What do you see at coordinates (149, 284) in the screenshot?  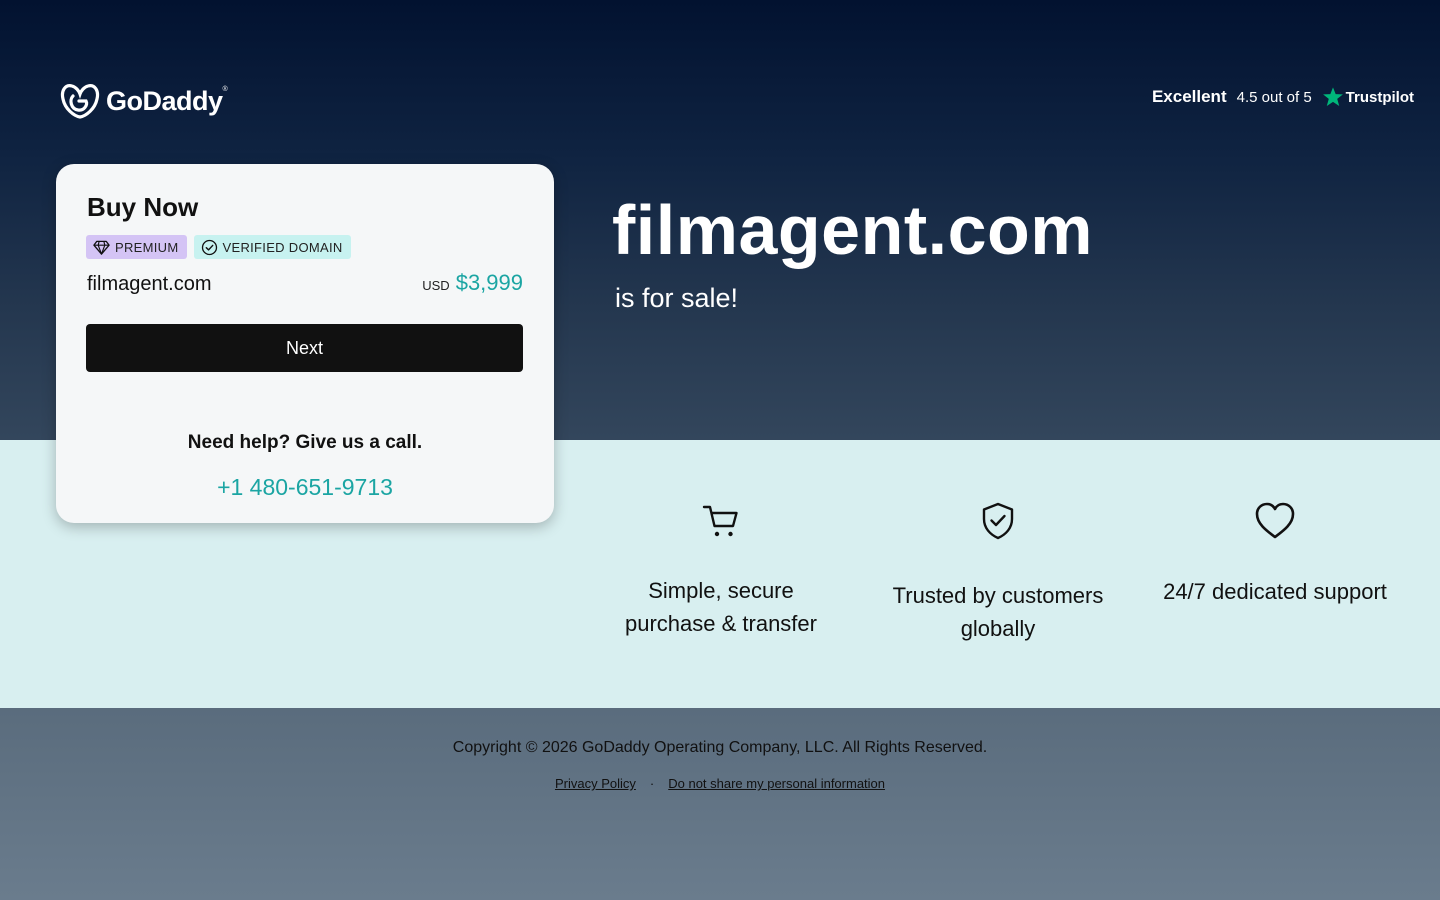 I see `card-domain-name: filmagent.com` at bounding box center [149, 284].